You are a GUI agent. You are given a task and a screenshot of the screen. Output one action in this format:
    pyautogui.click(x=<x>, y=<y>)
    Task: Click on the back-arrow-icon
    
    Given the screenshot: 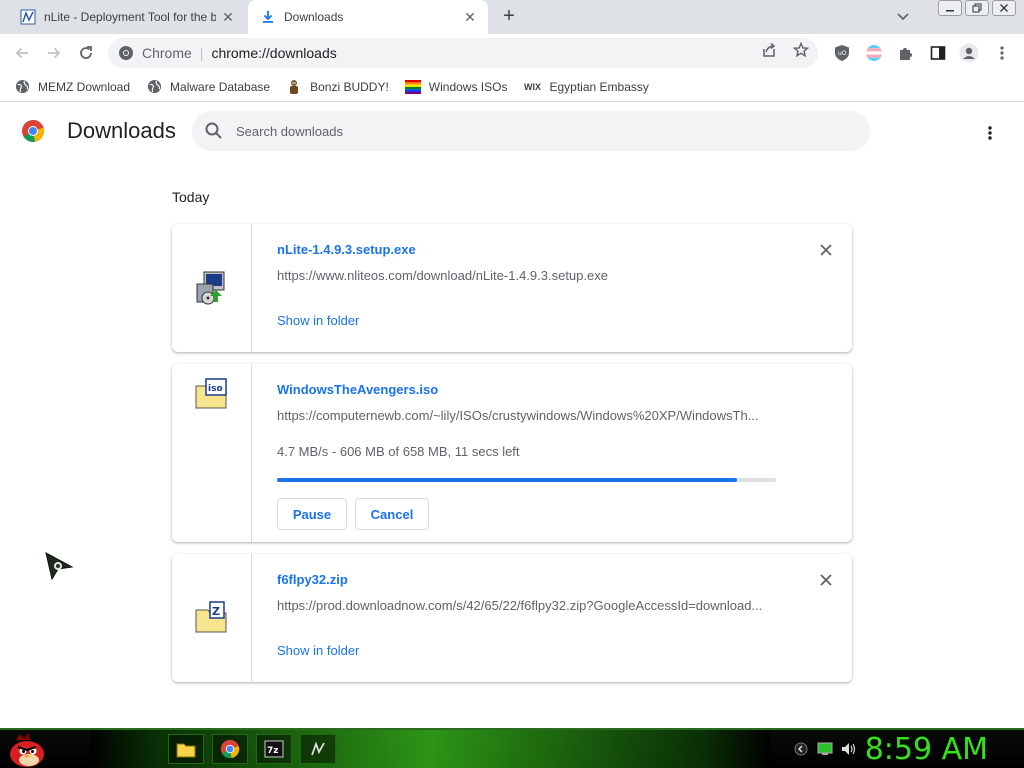 What is the action you would take?
    pyautogui.click(x=22, y=53)
    